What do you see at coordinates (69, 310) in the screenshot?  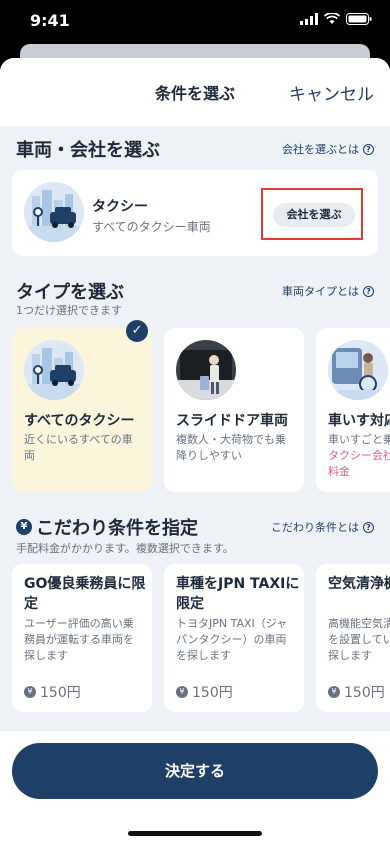 I see `type-section-subtitle: 1つだけ選択できます` at bounding box center [69, 310].